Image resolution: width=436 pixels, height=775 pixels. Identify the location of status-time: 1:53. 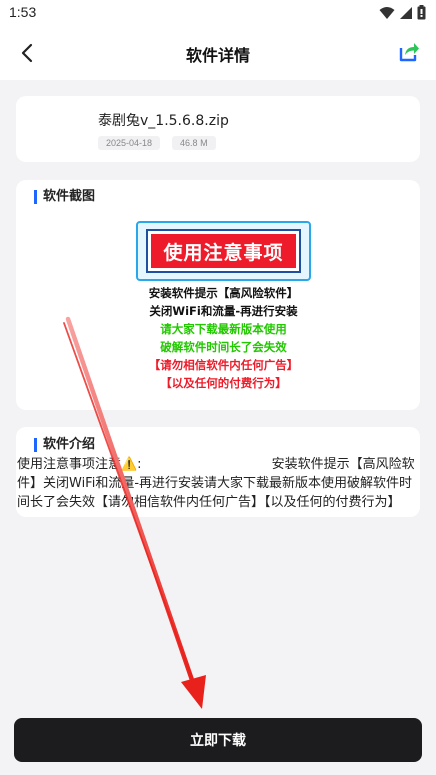
(23, 12).